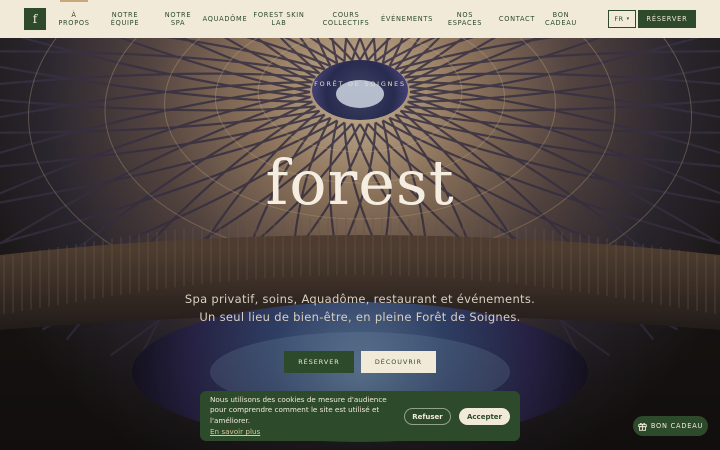 The image size is (720, 450). I want to click on brand-logo: f, so click(35, 19).